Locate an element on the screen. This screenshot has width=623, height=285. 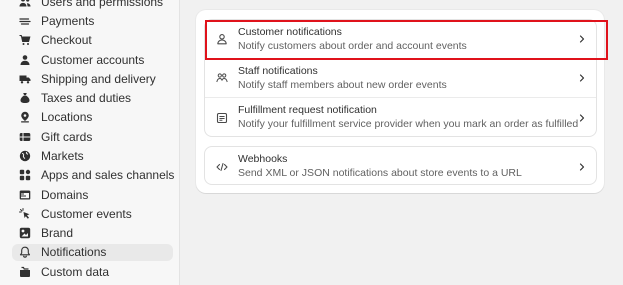
sidebar-item-taxes-and-duties: Taxes and duties is located at coordinates (92, 97).